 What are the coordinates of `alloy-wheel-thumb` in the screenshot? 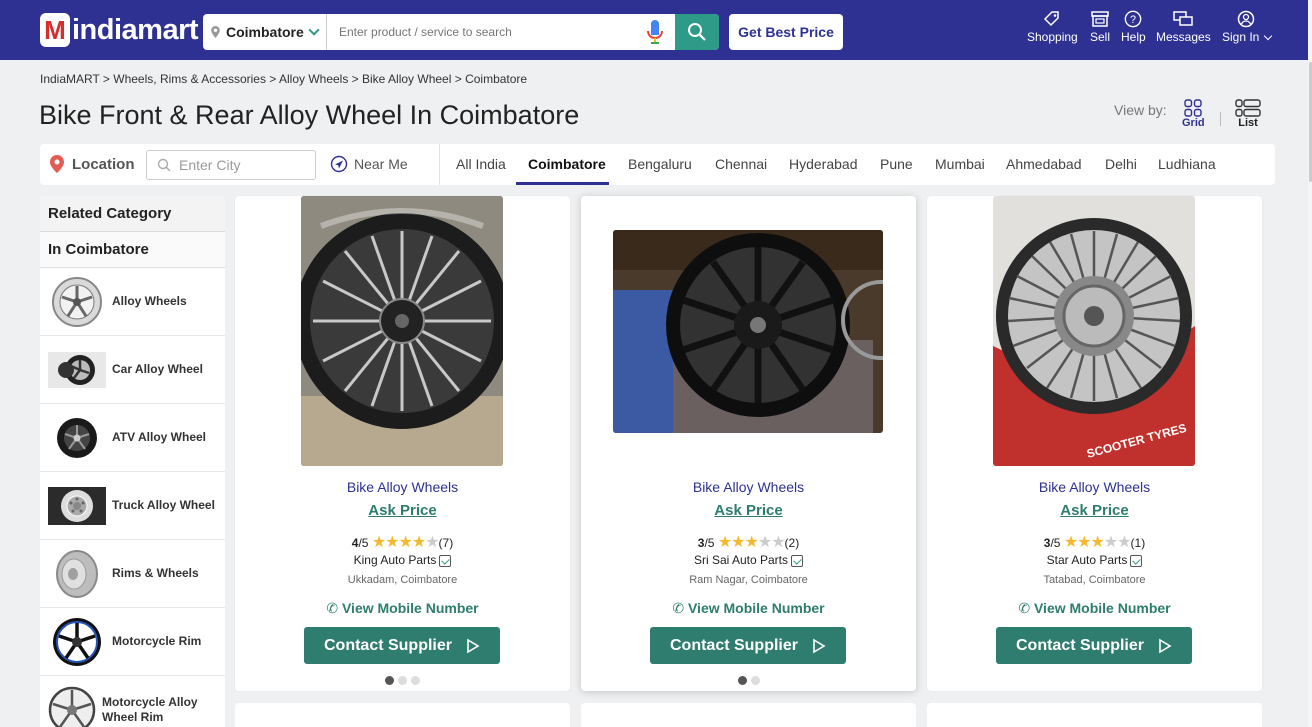 It's located at (77, 302).